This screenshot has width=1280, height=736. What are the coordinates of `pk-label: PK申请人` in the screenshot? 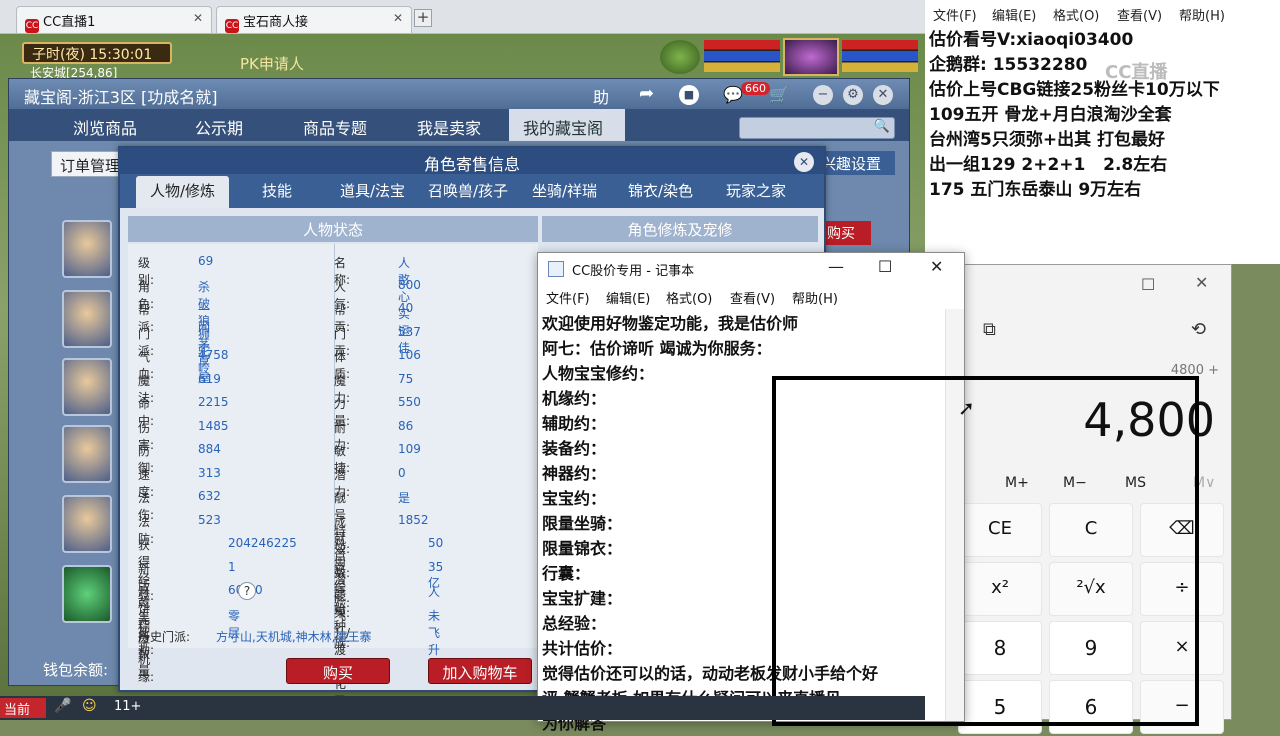 It's located at (272, 63).